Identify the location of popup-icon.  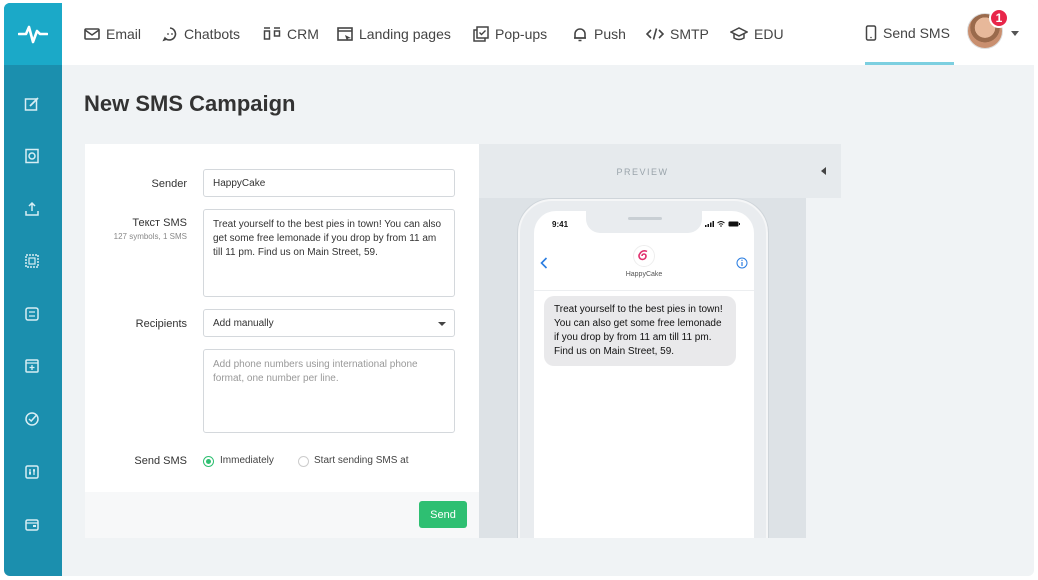
(481, 34).